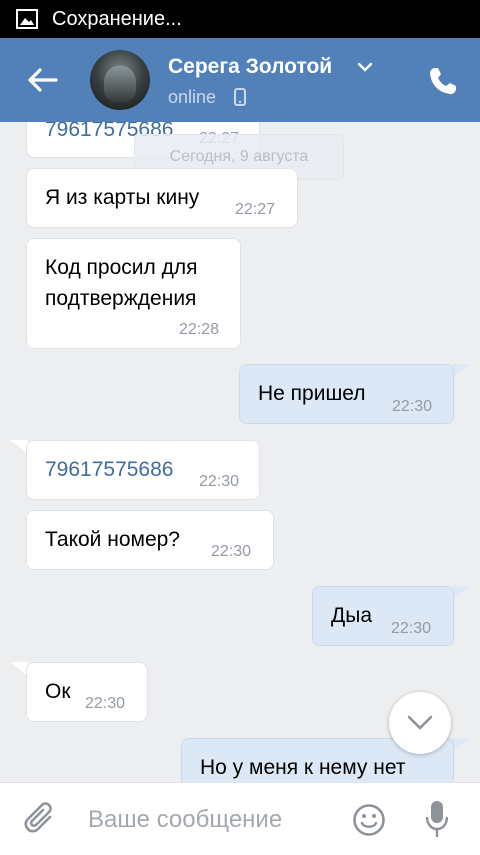 This screenshot has height=855, width=480. I want to click on message-text: Не пришел, so click(312, 393).